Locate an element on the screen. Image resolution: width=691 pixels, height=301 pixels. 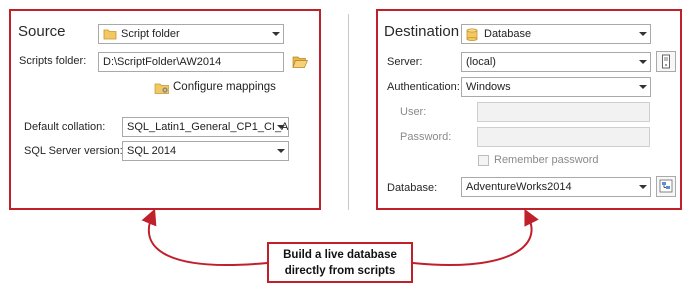
left-arrow is located at coordinates (204, 237).